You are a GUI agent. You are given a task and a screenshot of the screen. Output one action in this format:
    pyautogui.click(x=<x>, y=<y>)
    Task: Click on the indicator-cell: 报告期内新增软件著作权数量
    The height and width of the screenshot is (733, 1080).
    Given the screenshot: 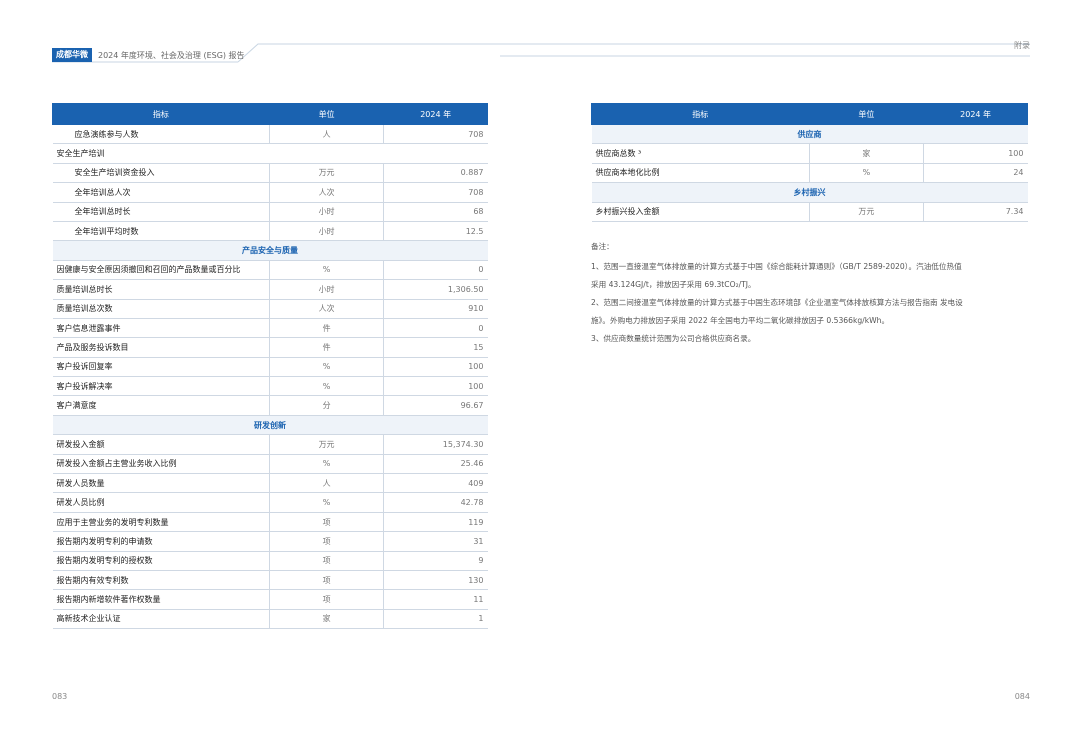 What is the action you would take?
    pyautogui.click(x=161, y=599)
    